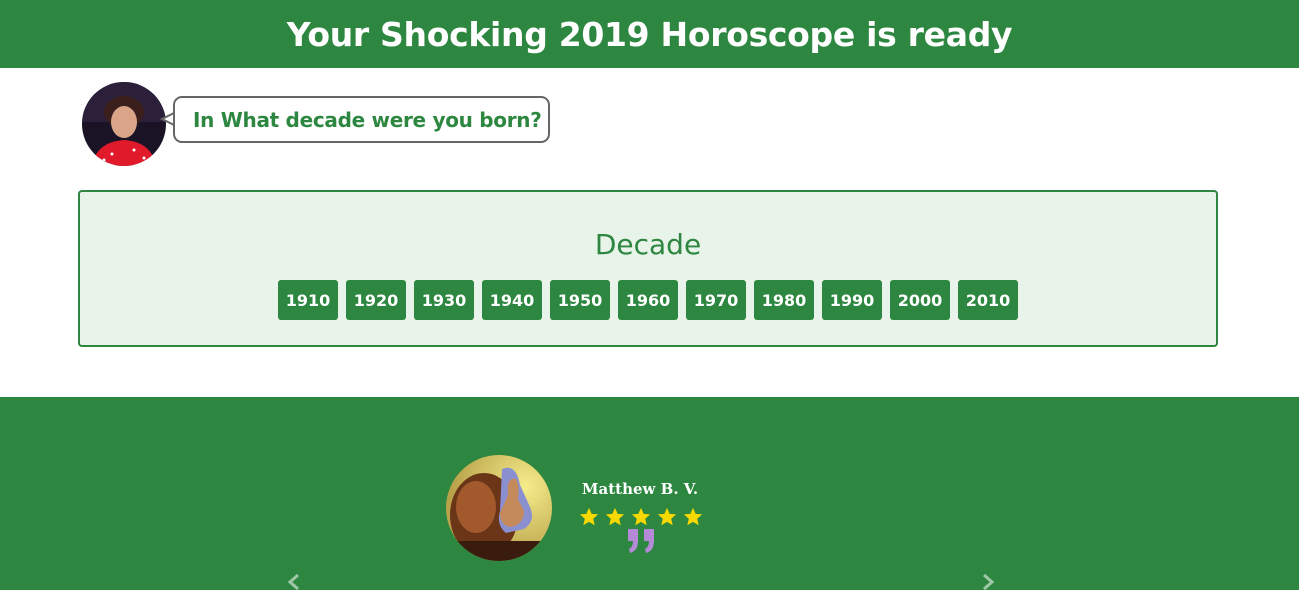 This screenshot has width=1299, height=590. Describe the element at coordinates (988, 581) in the screenshot. I see `carousel-next-arrow-icon` at that location.